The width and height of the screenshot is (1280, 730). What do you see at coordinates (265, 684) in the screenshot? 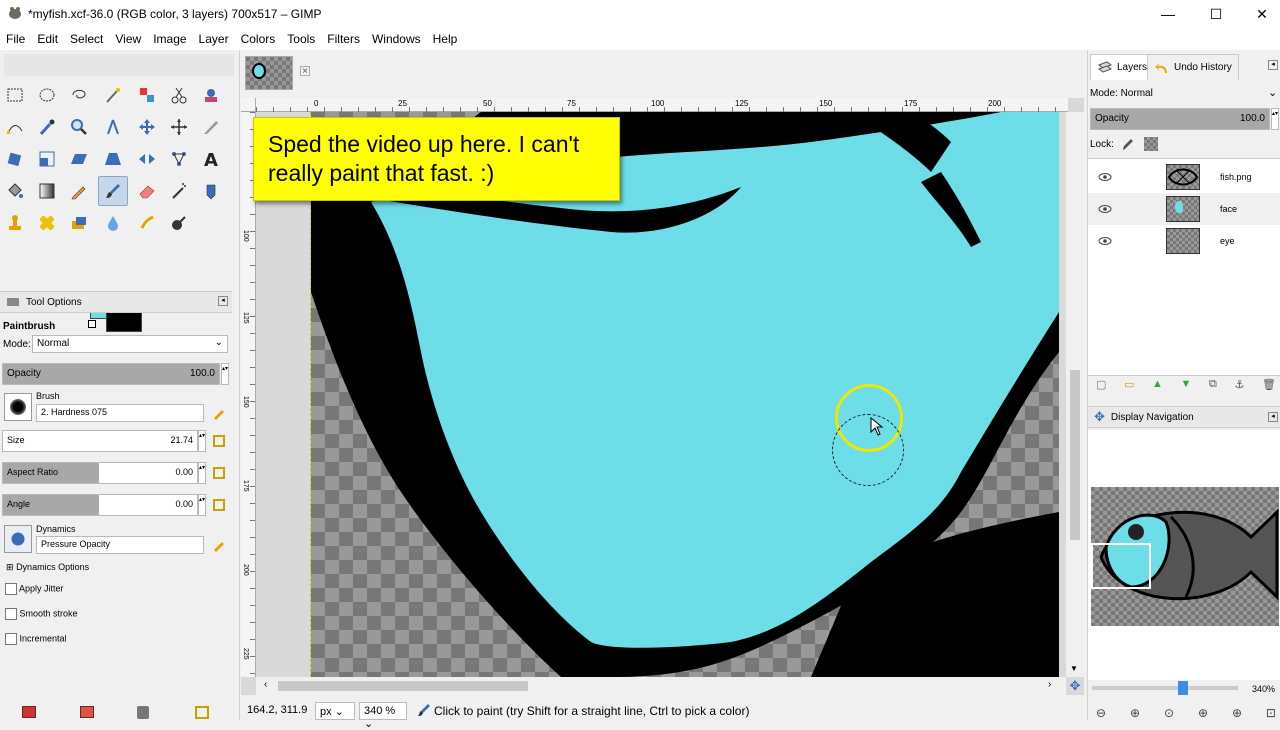
I see `scroll-left-icon: ‹` at bounding box center [265, 684].